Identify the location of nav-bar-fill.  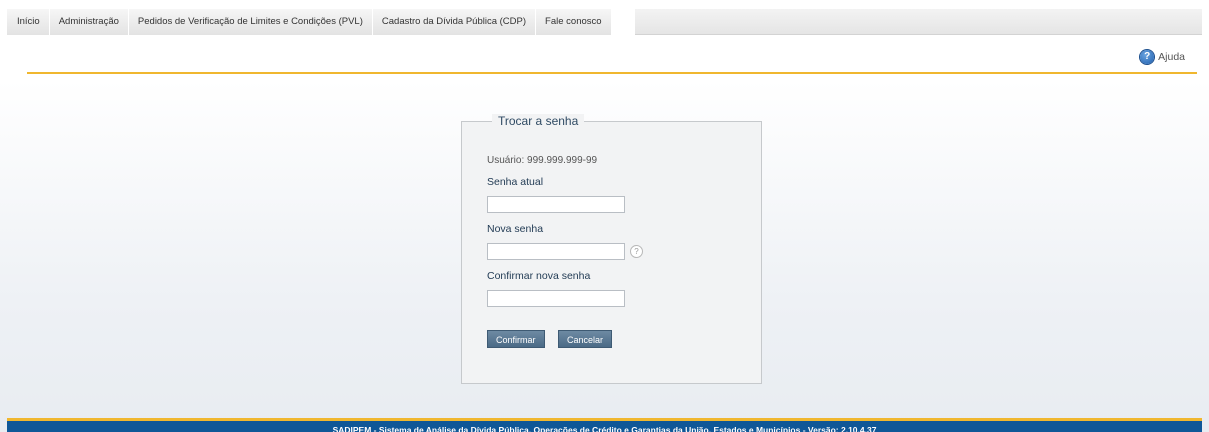
(918, 22).